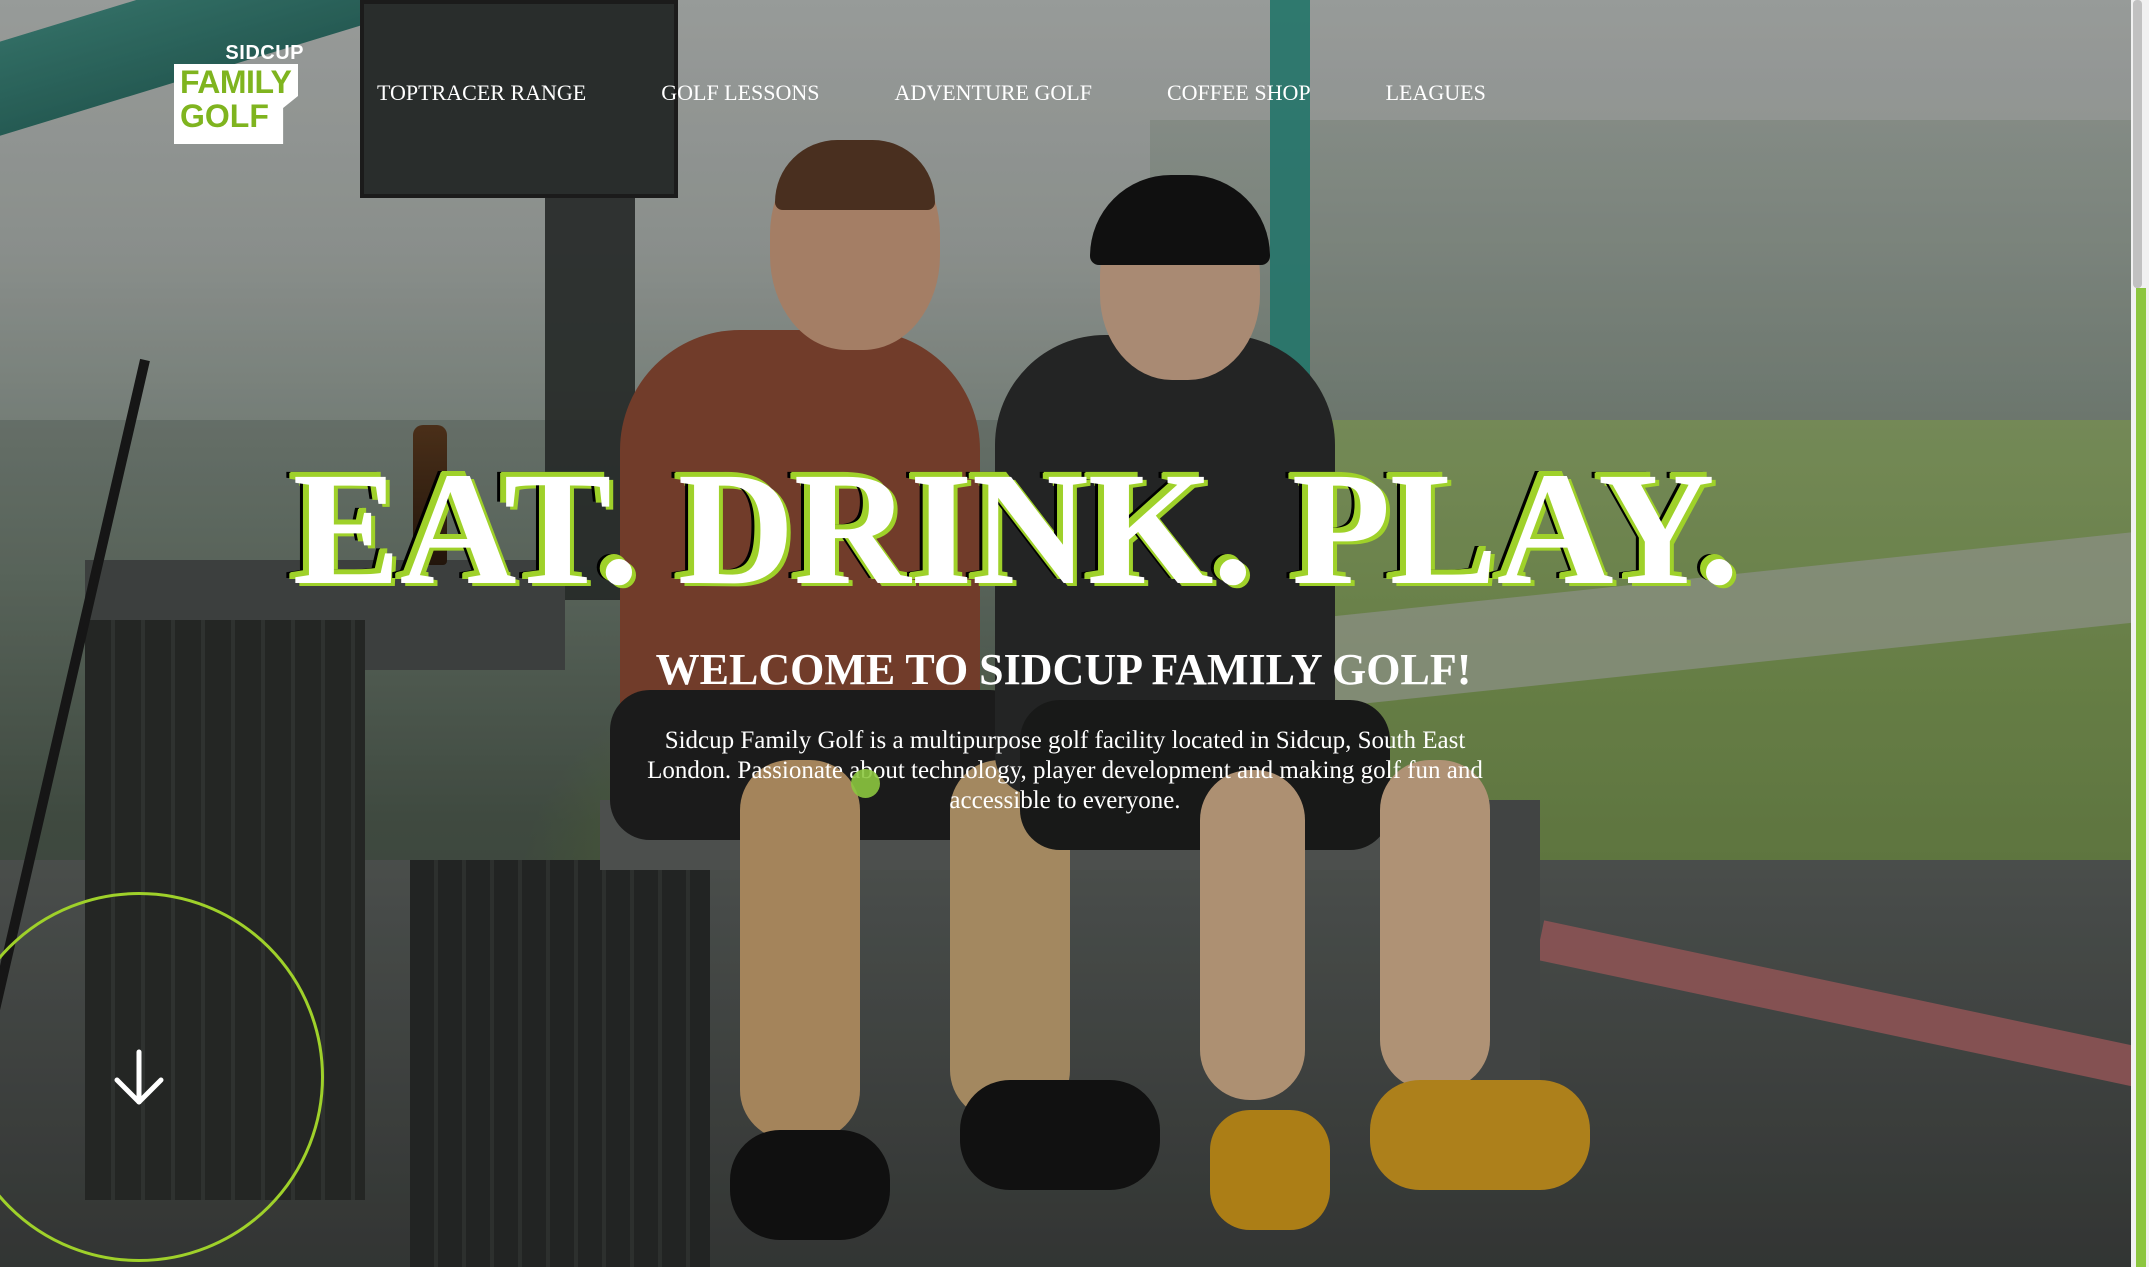  I want to click on hero-headline: EAT. DRINK. PLAY., so click(1065, 530).